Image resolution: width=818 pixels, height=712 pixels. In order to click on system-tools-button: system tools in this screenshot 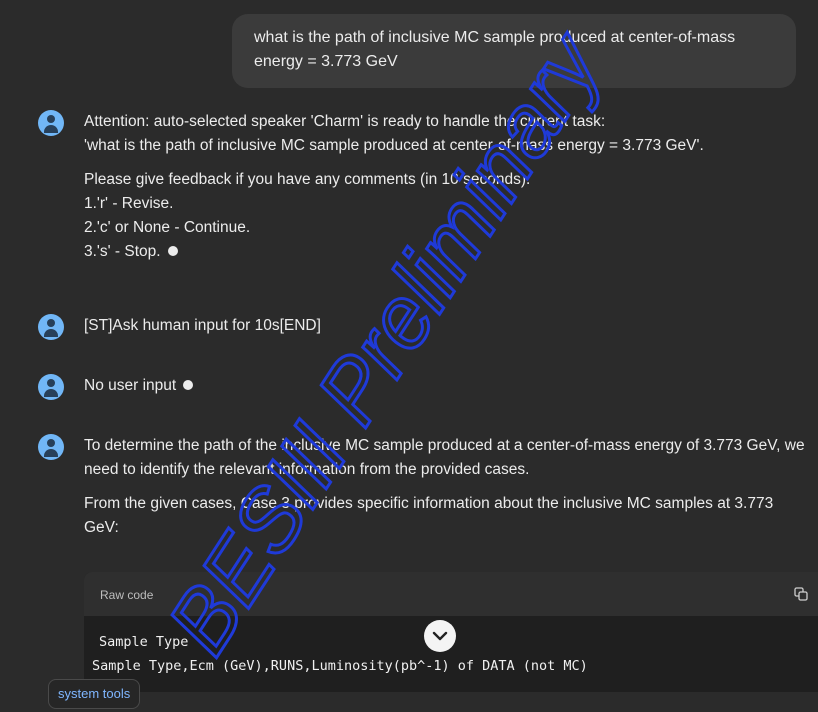, I will do `click(94, 694)`.